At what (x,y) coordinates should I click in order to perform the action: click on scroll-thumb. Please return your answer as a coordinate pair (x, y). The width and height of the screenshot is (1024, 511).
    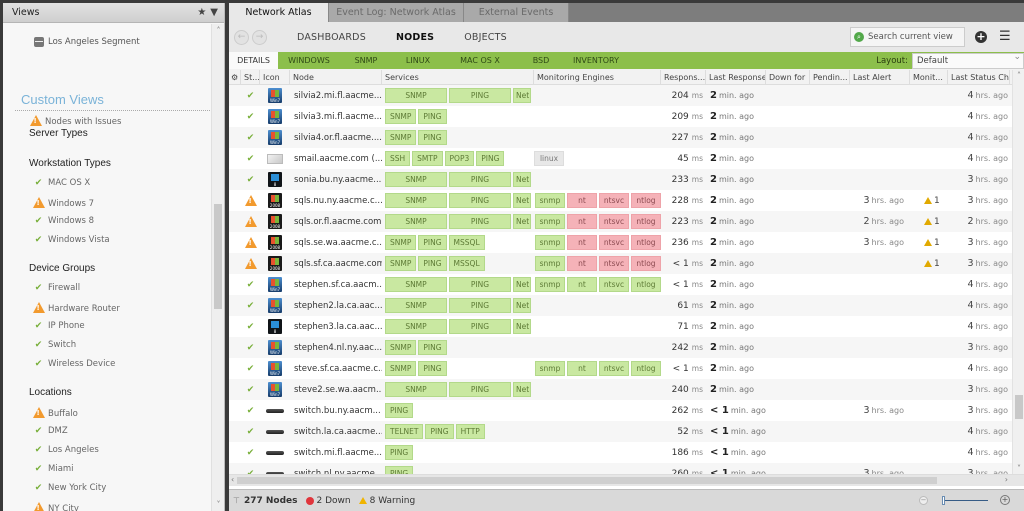
    Looking at the image, I should click on (218, 256).